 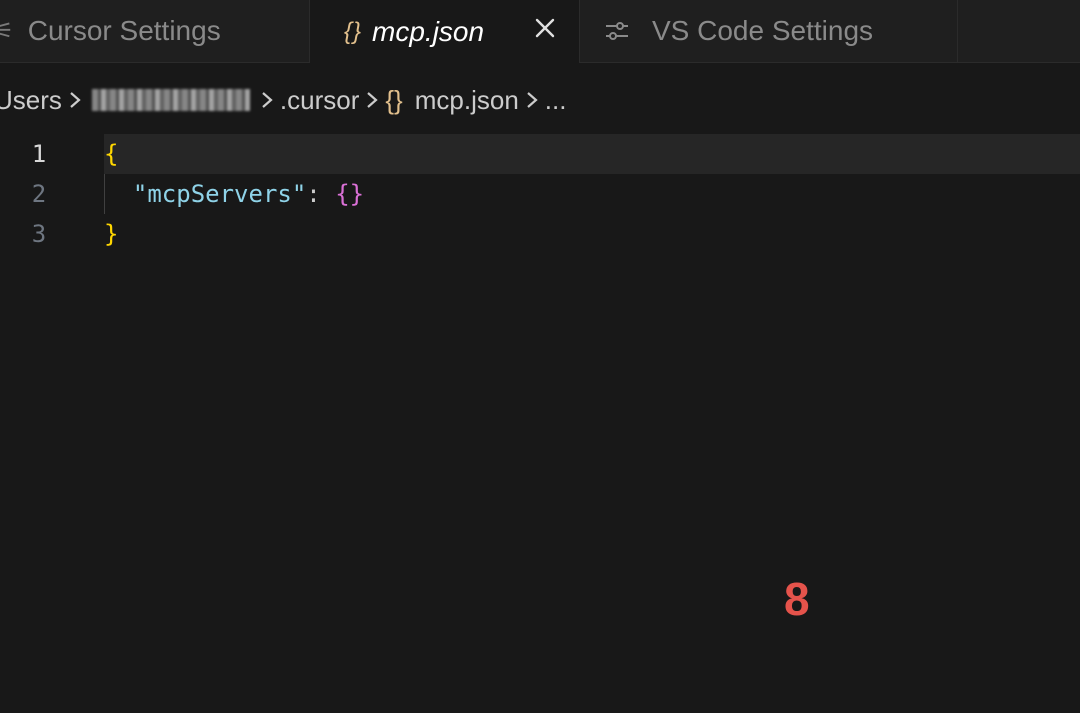 I want to click on code-text: }, so click(x=111, y=234).